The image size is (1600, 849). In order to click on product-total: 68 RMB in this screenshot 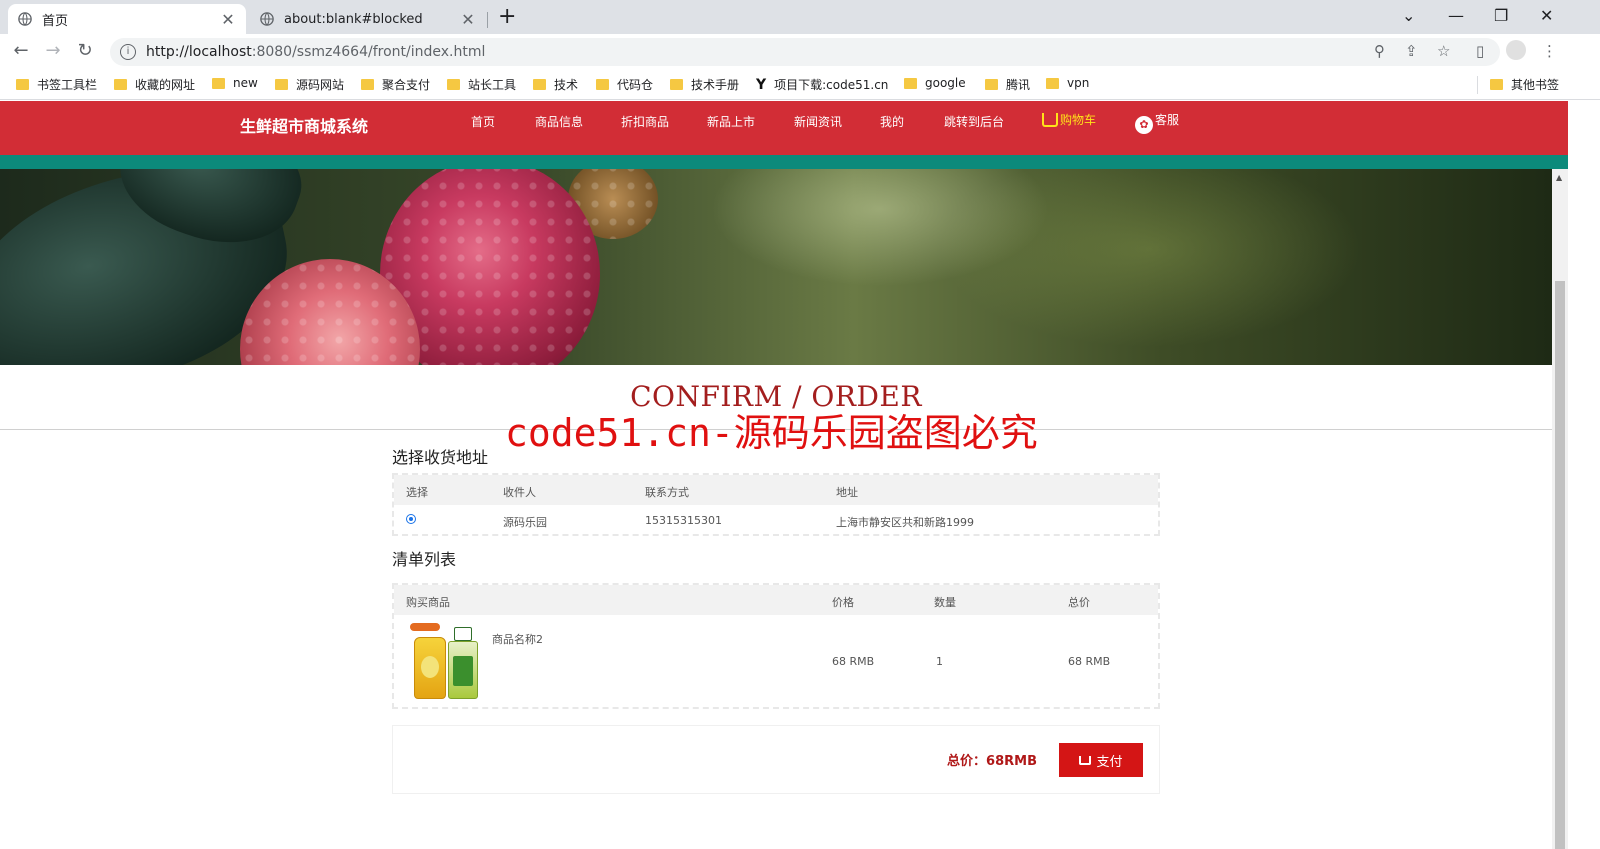, I will do `click(1089, 661)`.